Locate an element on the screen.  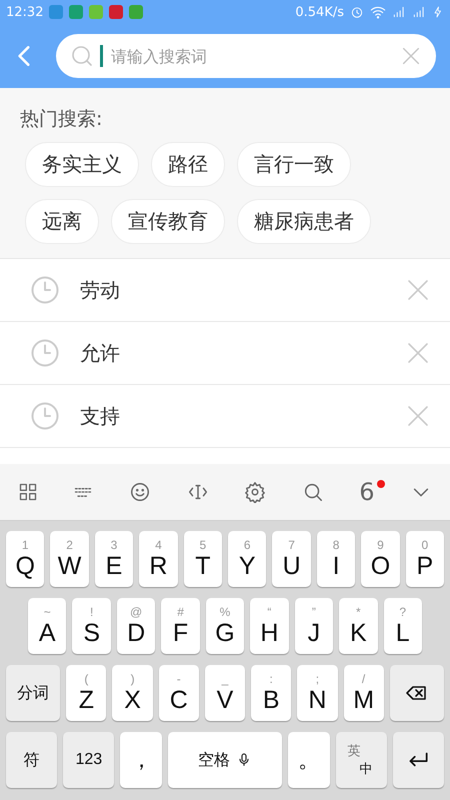
search-tag: 言行一致 is located at coordinates (294, 164).